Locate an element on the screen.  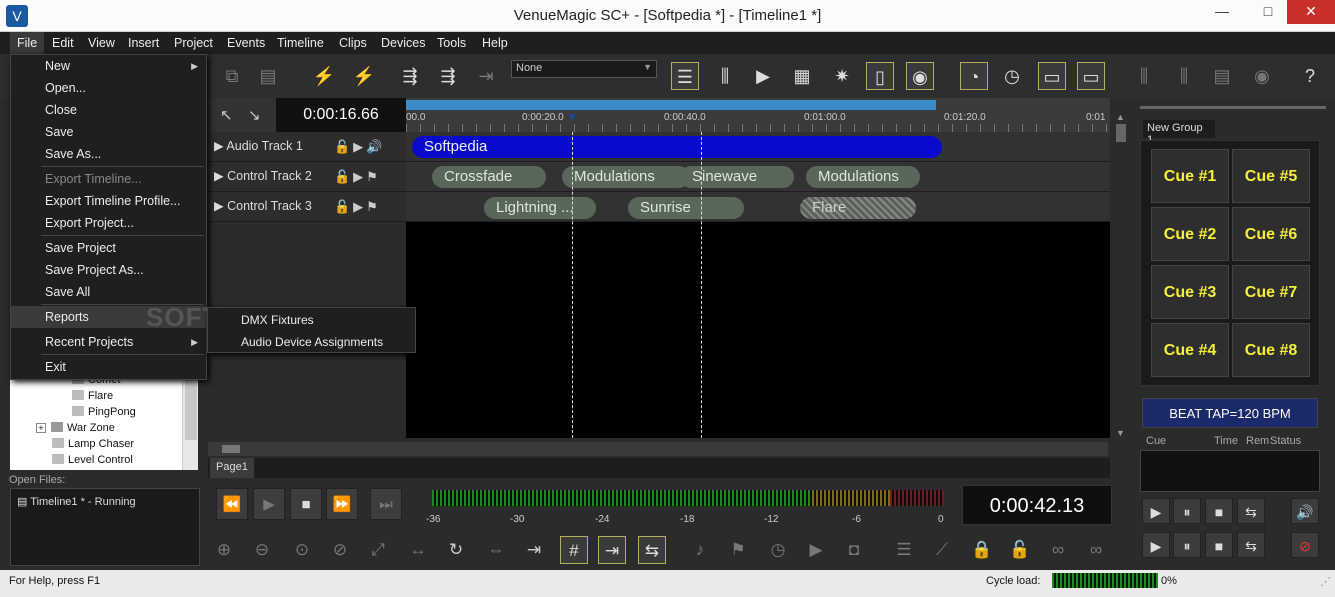
timeline-hscrollbar is located at coordinates (658, 449).